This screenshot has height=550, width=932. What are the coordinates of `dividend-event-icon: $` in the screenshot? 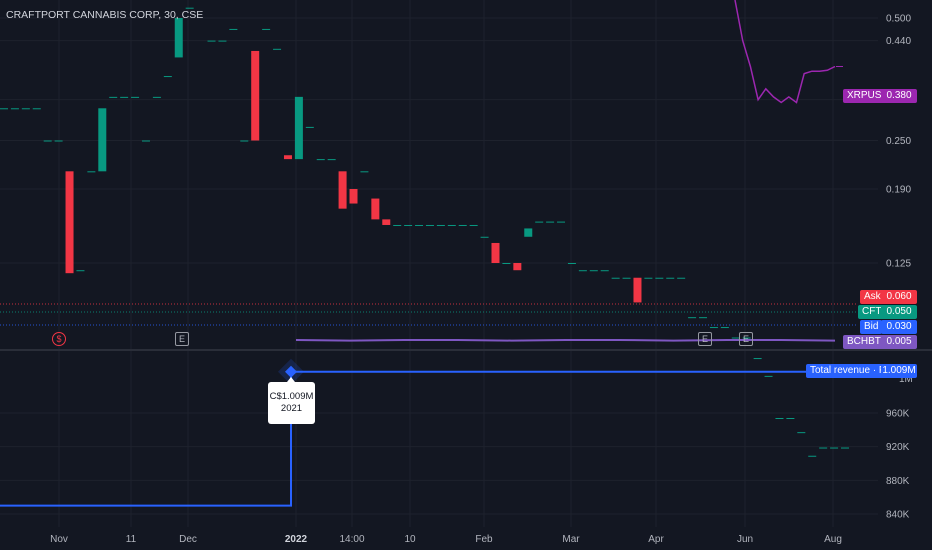 It's located at (59, 339).